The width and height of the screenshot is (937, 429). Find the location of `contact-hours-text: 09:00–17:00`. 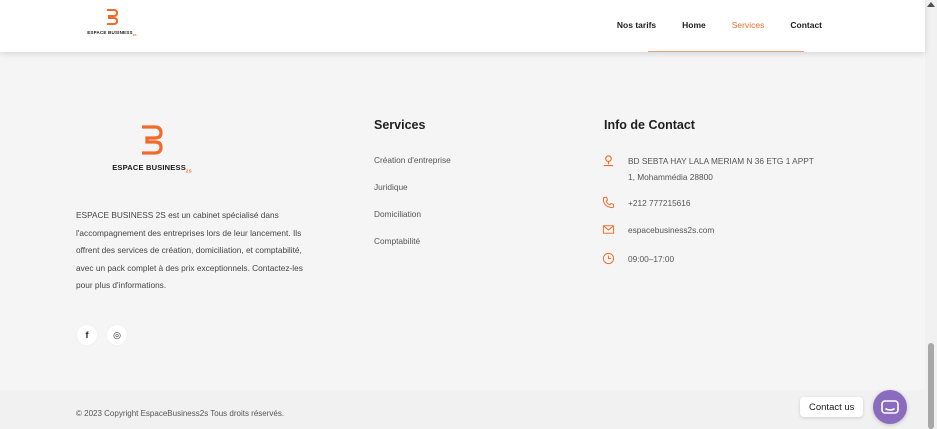

contact-hours-text: 09:00–17:00 is located at coordinates (651, 259).